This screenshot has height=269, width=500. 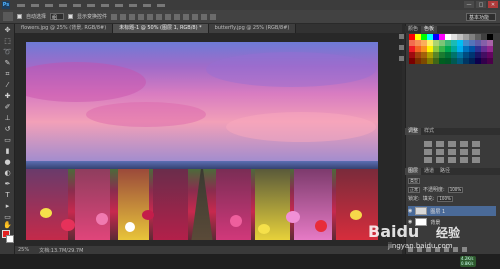 I want to click on align-right-icon, so click(x=159, y=16).